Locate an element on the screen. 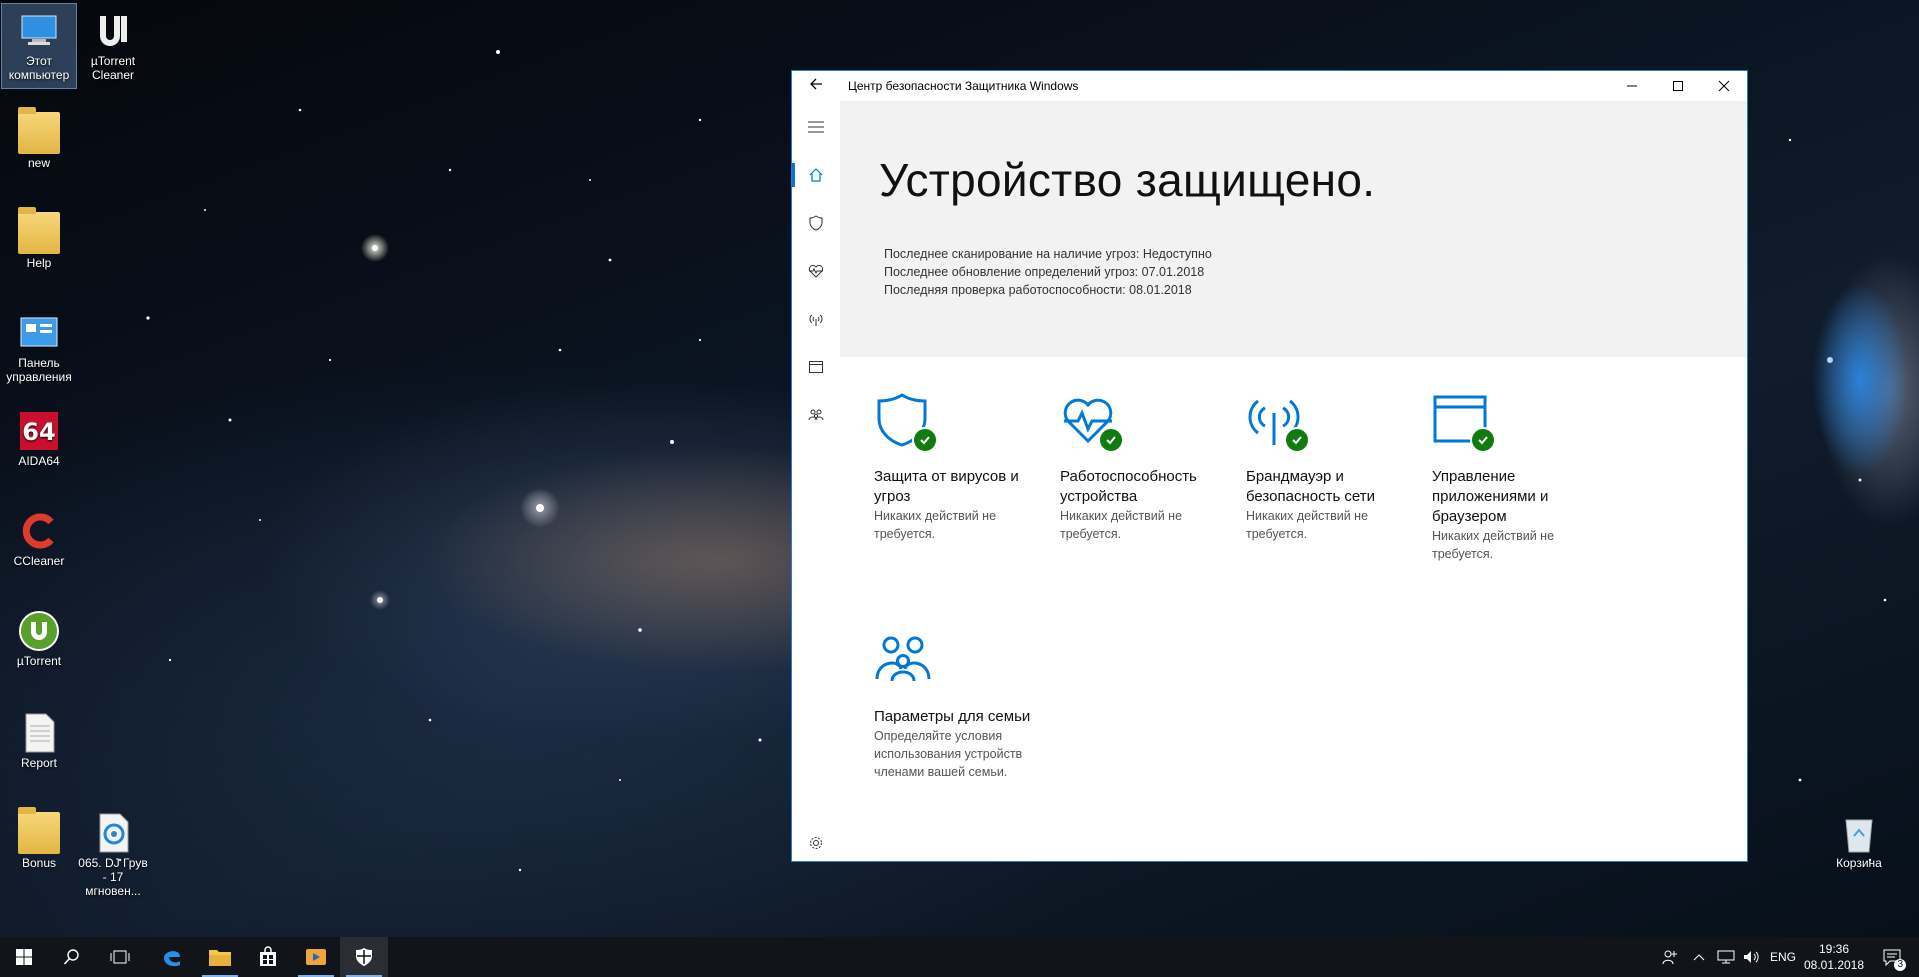 The height and width of the screenshot is (977, 1919). desktop-icon-ccleaner: CCleaner is located at coordinates (39, 536).